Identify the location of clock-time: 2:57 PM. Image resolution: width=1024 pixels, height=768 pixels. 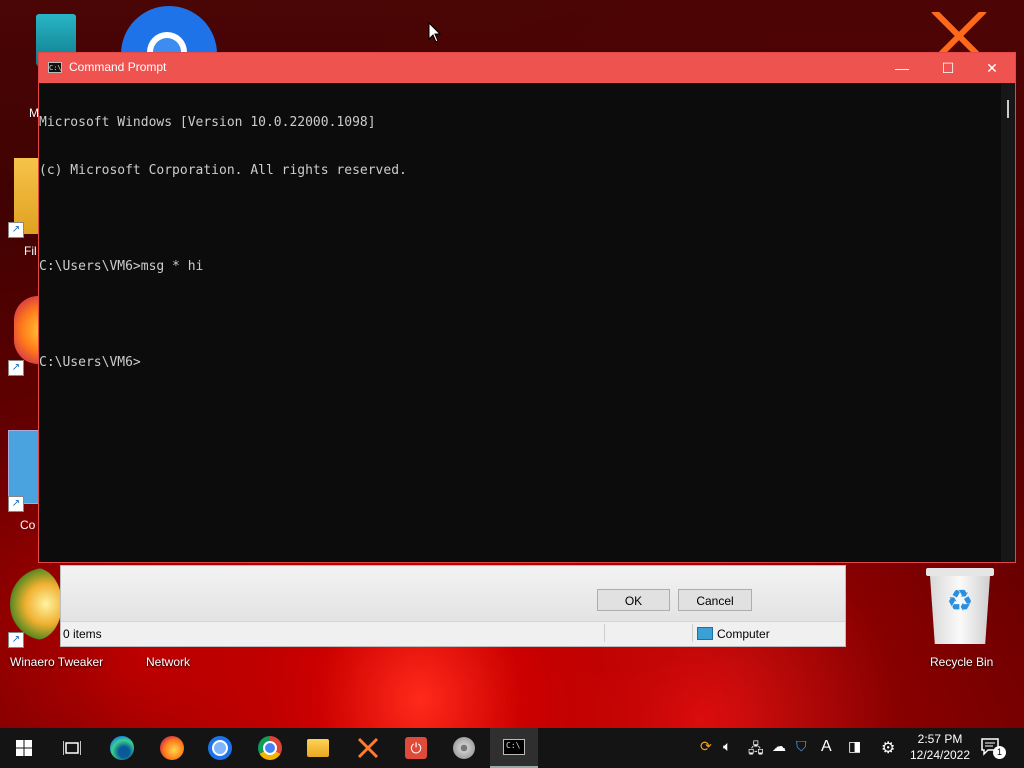
(940, 739).